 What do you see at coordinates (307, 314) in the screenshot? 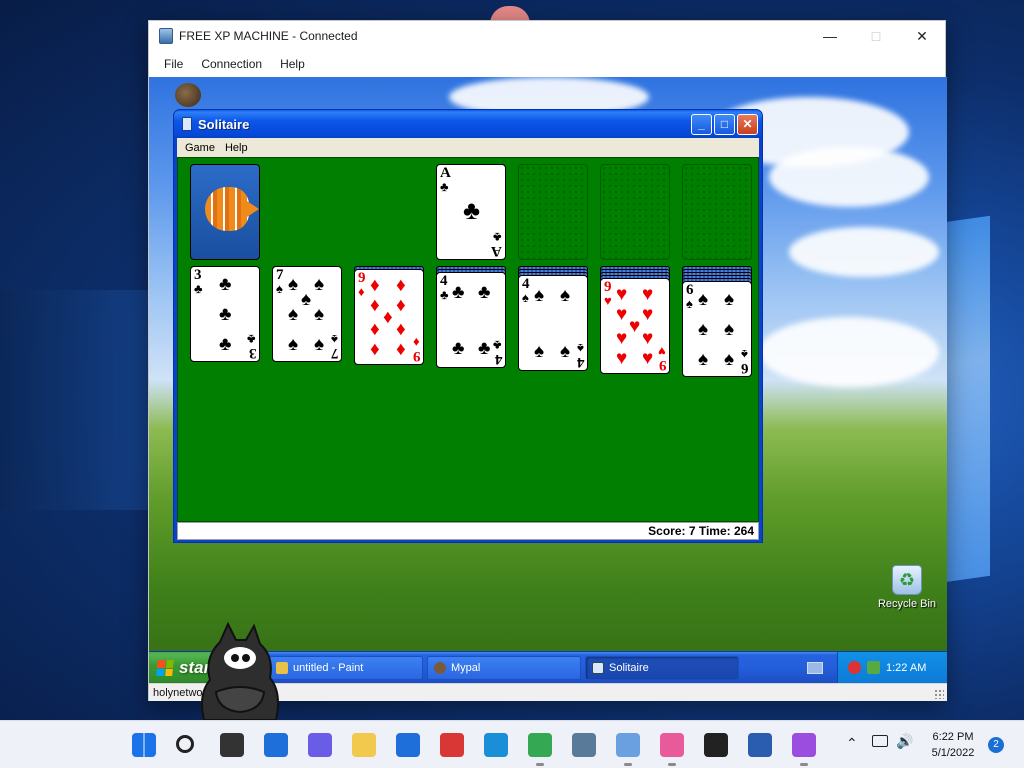
I see `tableau-card: 7 ♠ 7 ♠ ♠ ♠ ♠ ♠ ♠ ♠ ♠` at bounding box center [307, 314].